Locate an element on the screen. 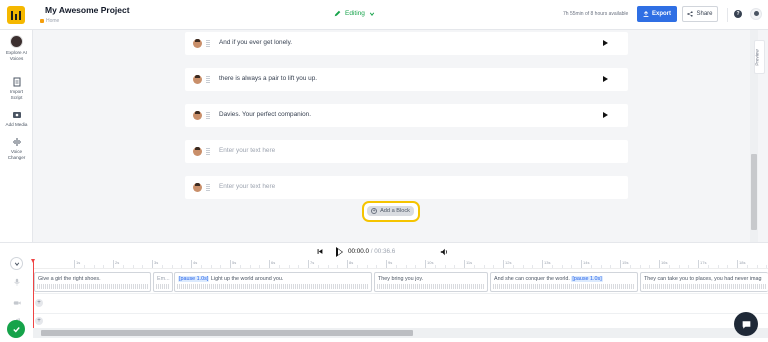 The height and width of the screenshot is (342, 768). ruler-label: 4s is located at coordinates (195, 262).